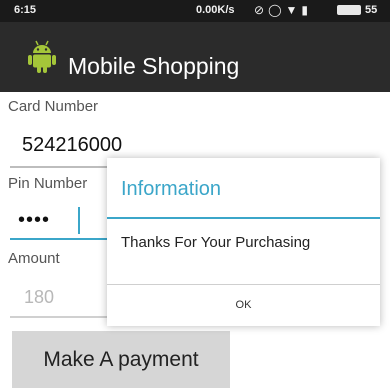 This screenshot has height=388, width=390. What do you see at coordinates (59, 167) in the screenshot?
I see `card-number-underline` at bounding box center [59, 167].